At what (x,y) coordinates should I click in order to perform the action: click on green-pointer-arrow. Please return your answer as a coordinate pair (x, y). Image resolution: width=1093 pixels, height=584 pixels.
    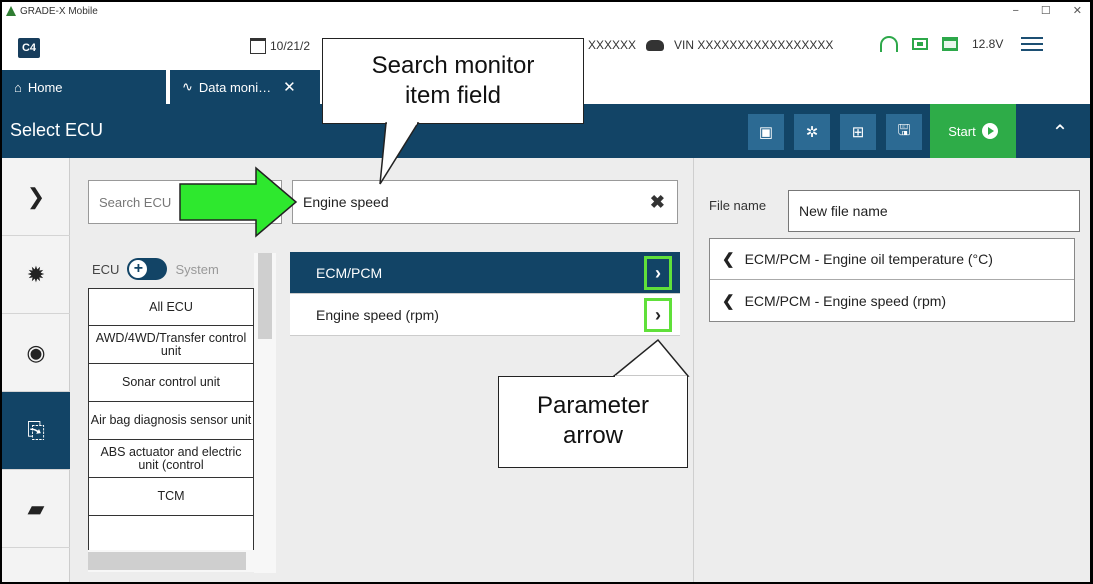
    Looking at the image, I should click on (238, 202).